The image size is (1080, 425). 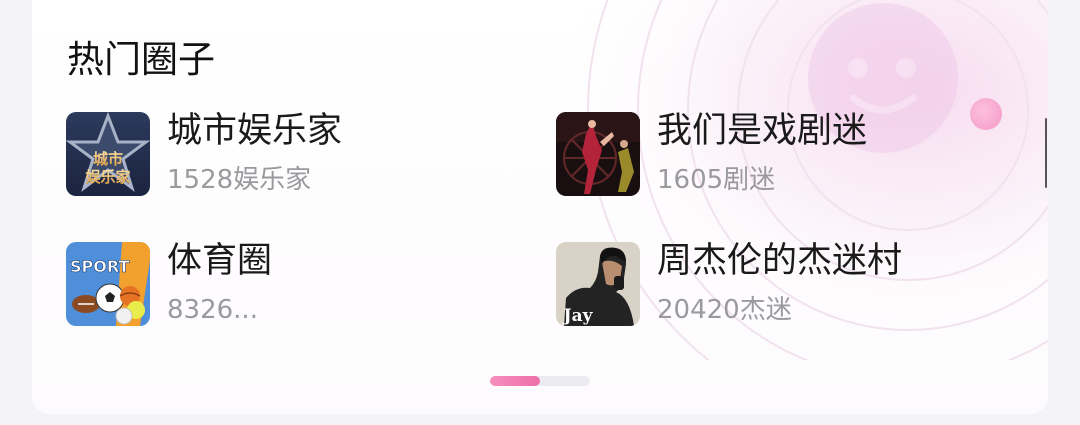 I want to click on circle-item-city-entertainer: 城市 娱乐家 城市娱乐家 1528娱乐家, so click(x=266, y=153).